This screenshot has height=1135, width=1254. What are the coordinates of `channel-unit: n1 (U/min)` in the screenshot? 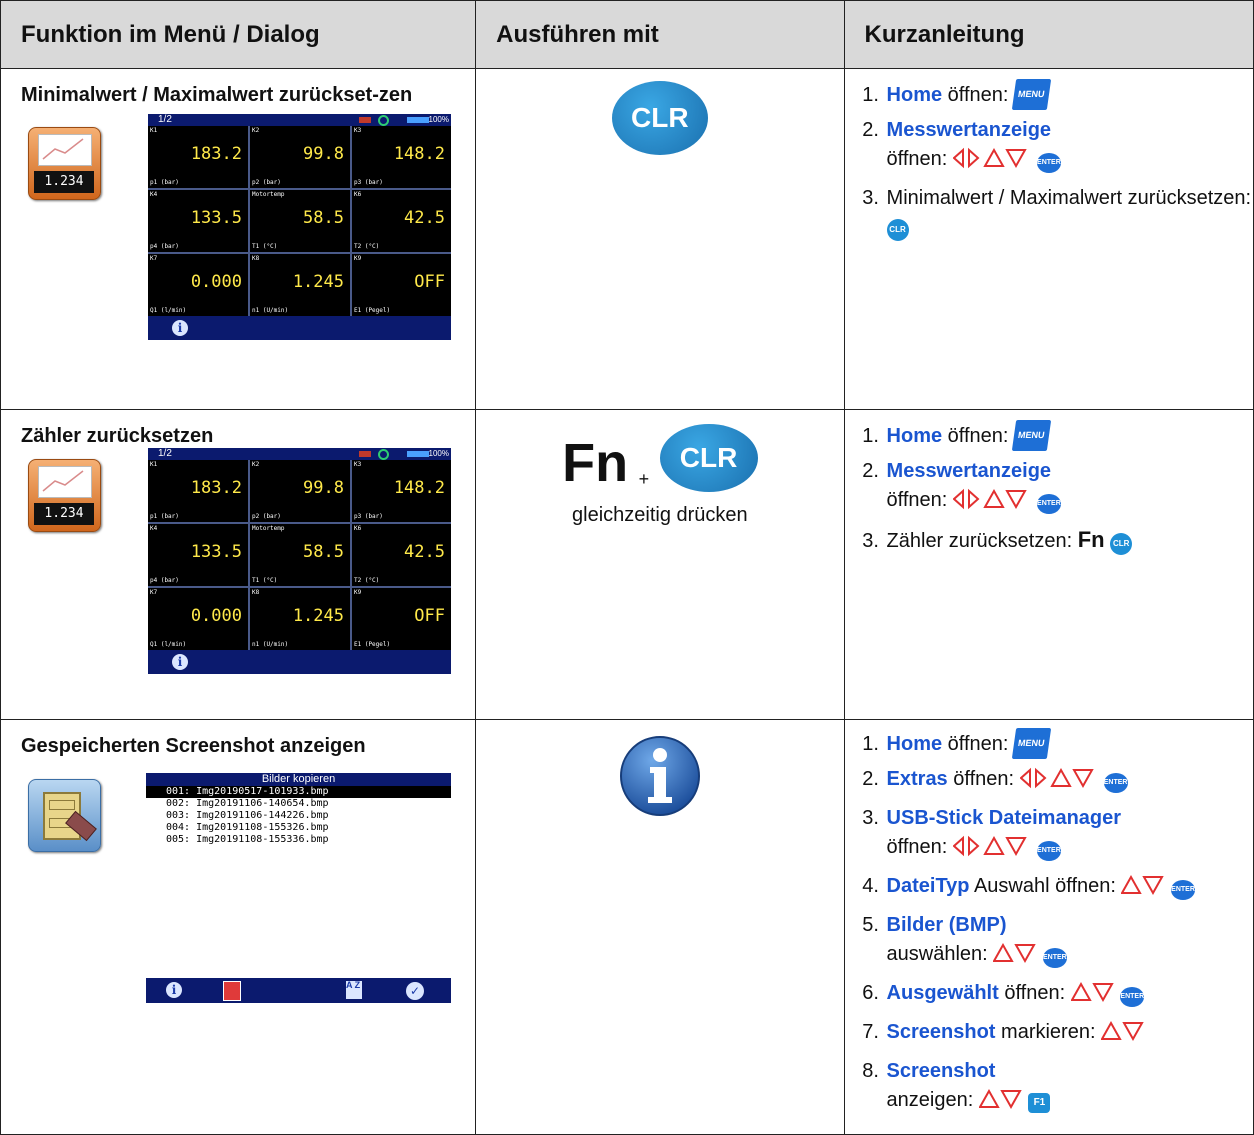 It's located at (270, 310).